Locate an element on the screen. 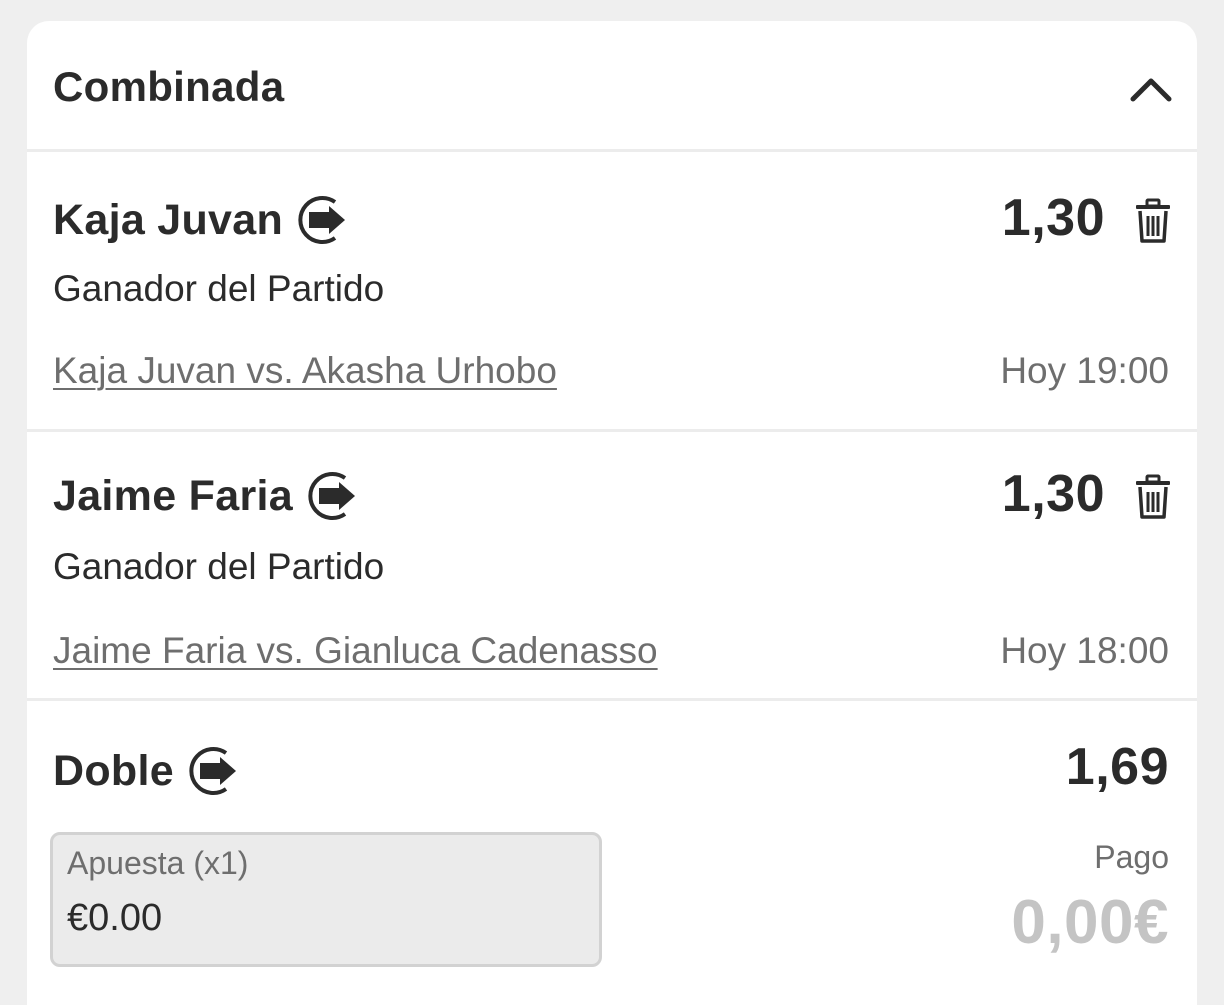  selection-name-row: Kaja Juvan is located at coordinates (202, 220).